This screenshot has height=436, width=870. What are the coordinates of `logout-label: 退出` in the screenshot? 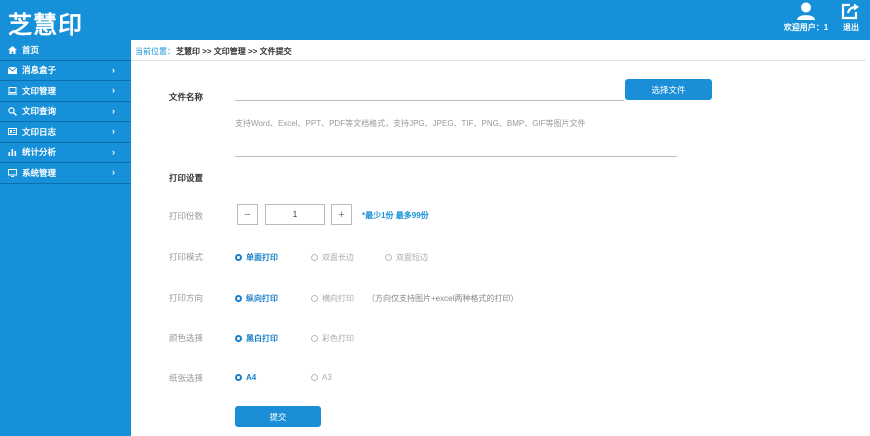 It's located at (851, 27).